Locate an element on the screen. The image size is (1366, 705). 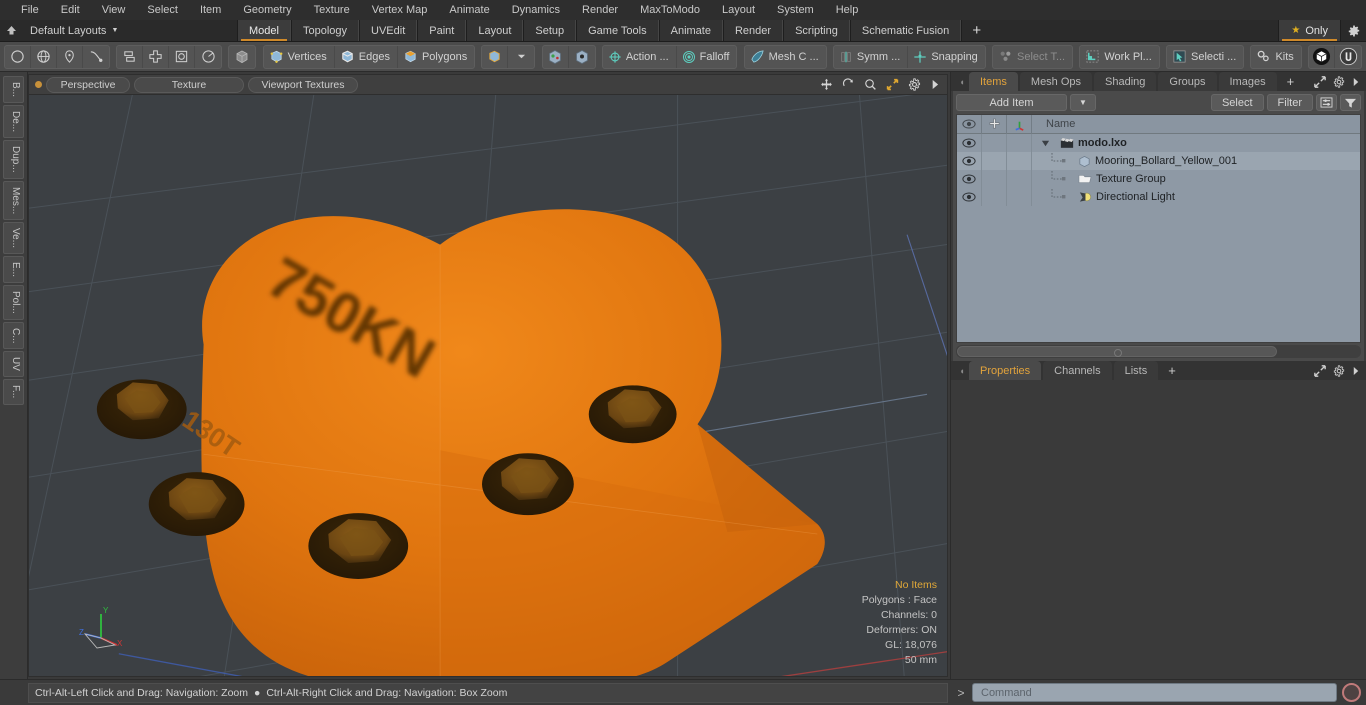
tree-item-scene: modo.lxo is located at coordinates (1196, 143).